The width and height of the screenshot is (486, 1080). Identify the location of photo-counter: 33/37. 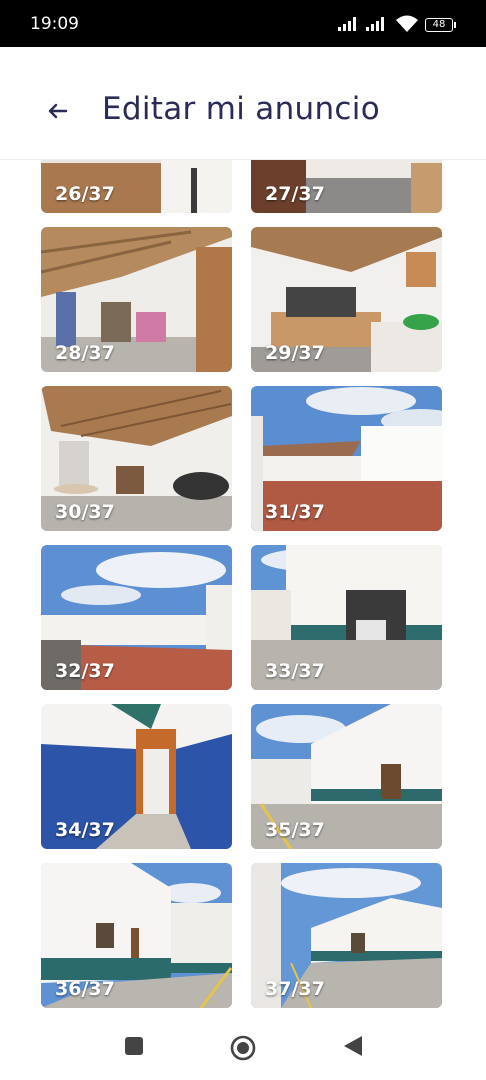
(295, 671).